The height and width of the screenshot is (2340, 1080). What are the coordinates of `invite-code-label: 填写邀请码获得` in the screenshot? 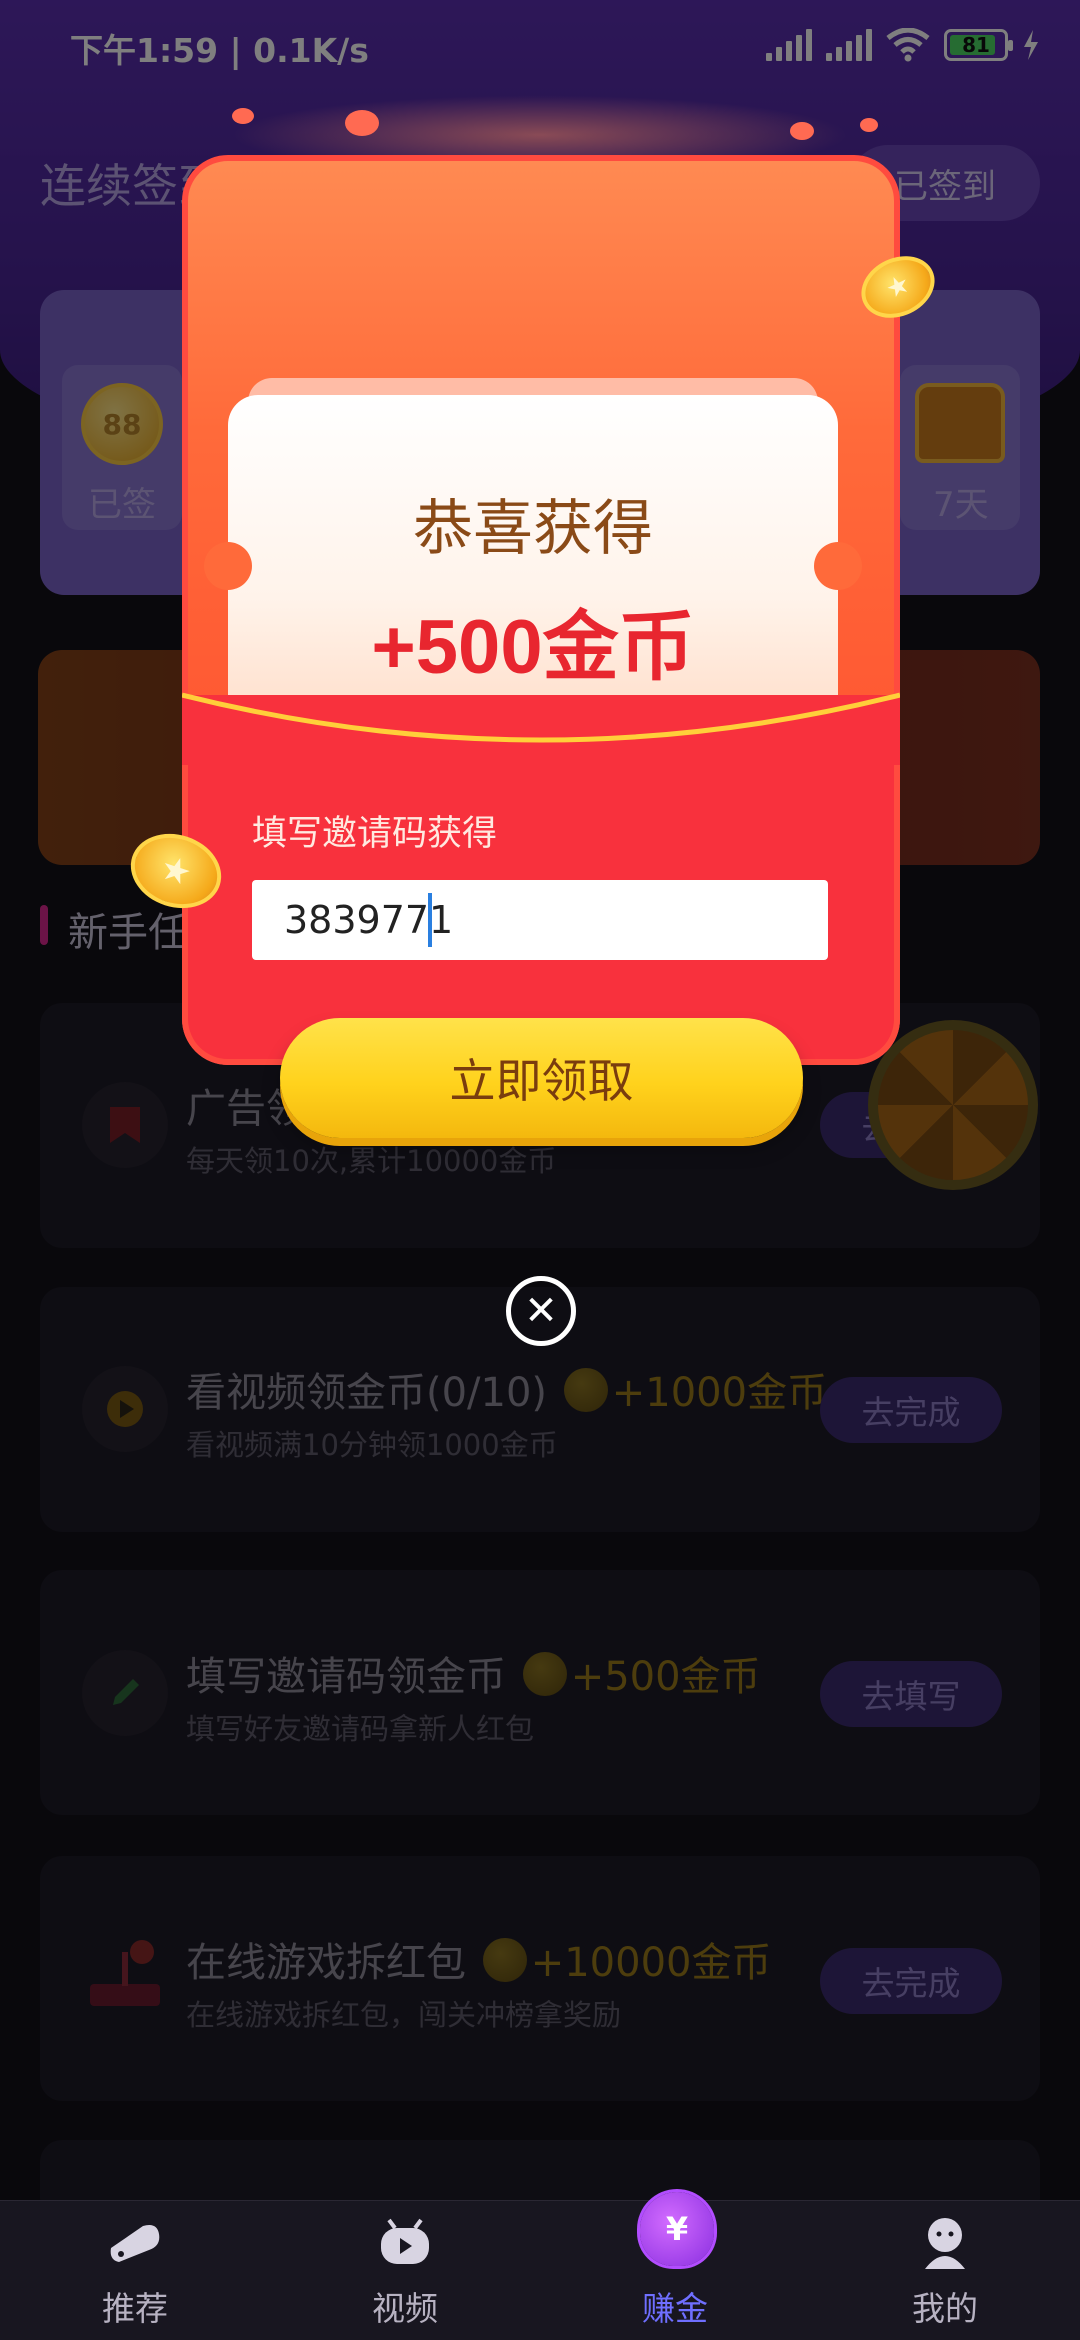 It's located at (375, 834).